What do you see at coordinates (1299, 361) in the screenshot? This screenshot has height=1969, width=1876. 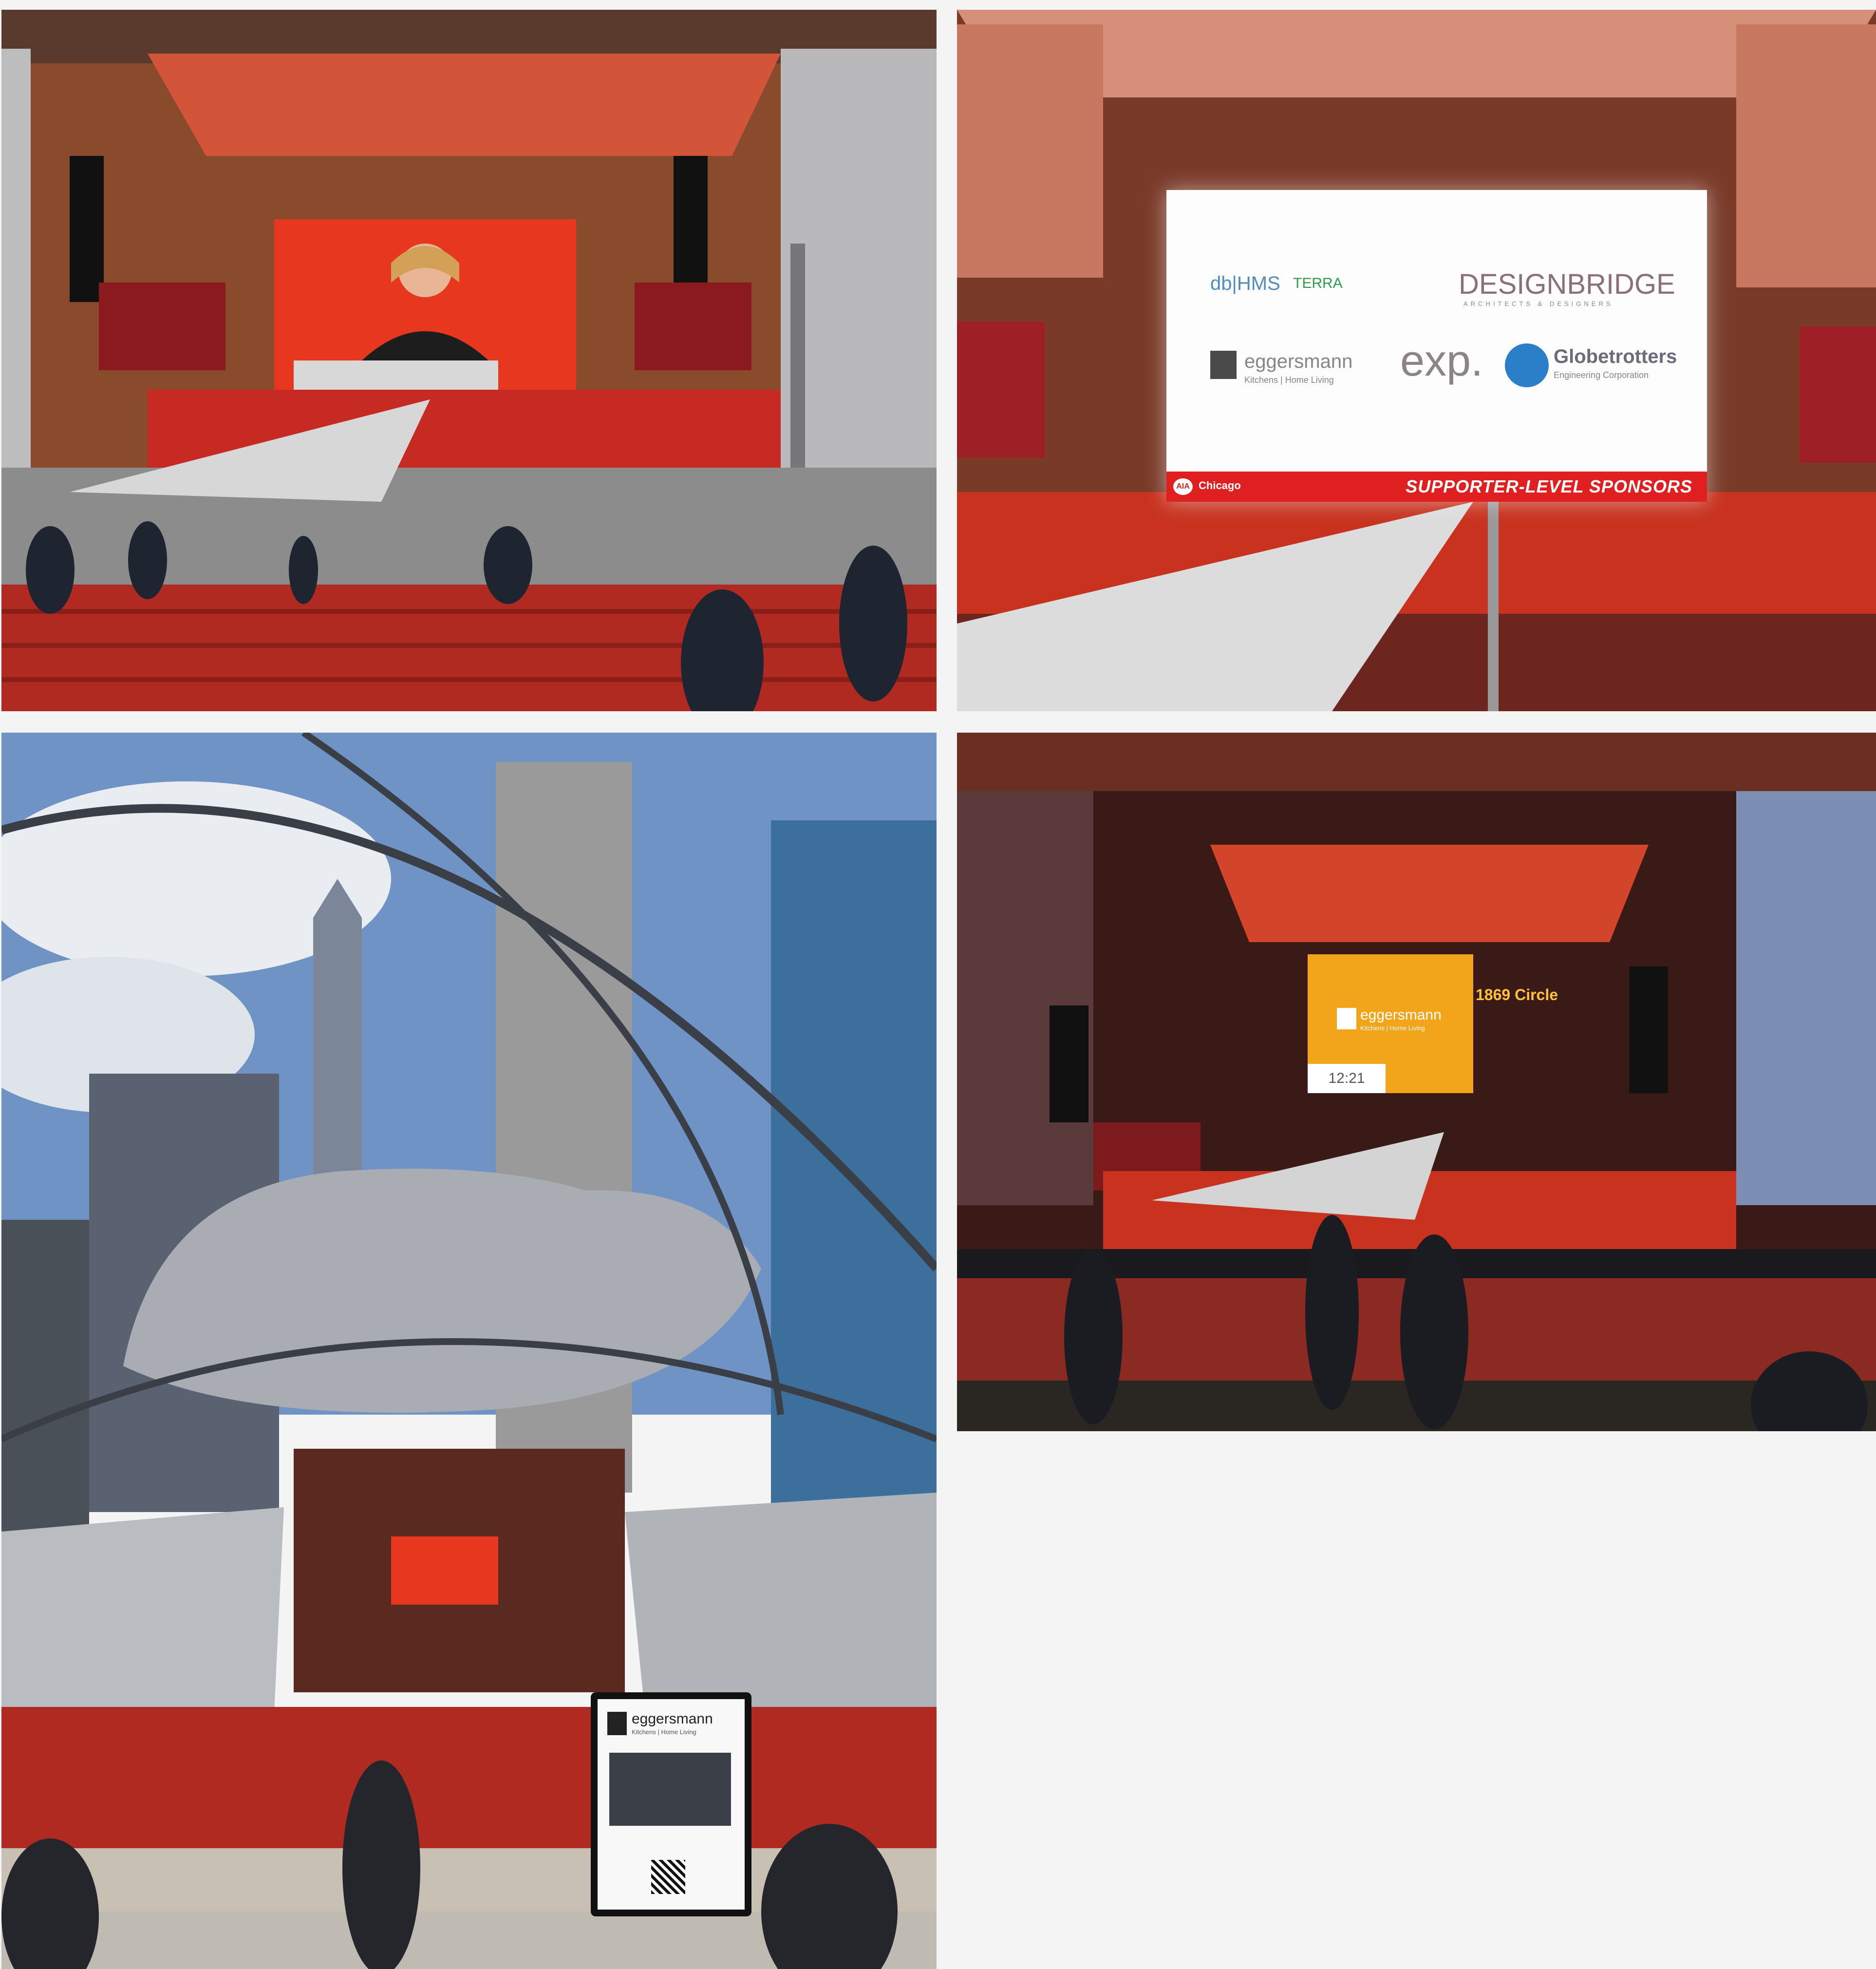 I see `eggersmann-logo: eggersmann` at bounding box center [1299, 361].